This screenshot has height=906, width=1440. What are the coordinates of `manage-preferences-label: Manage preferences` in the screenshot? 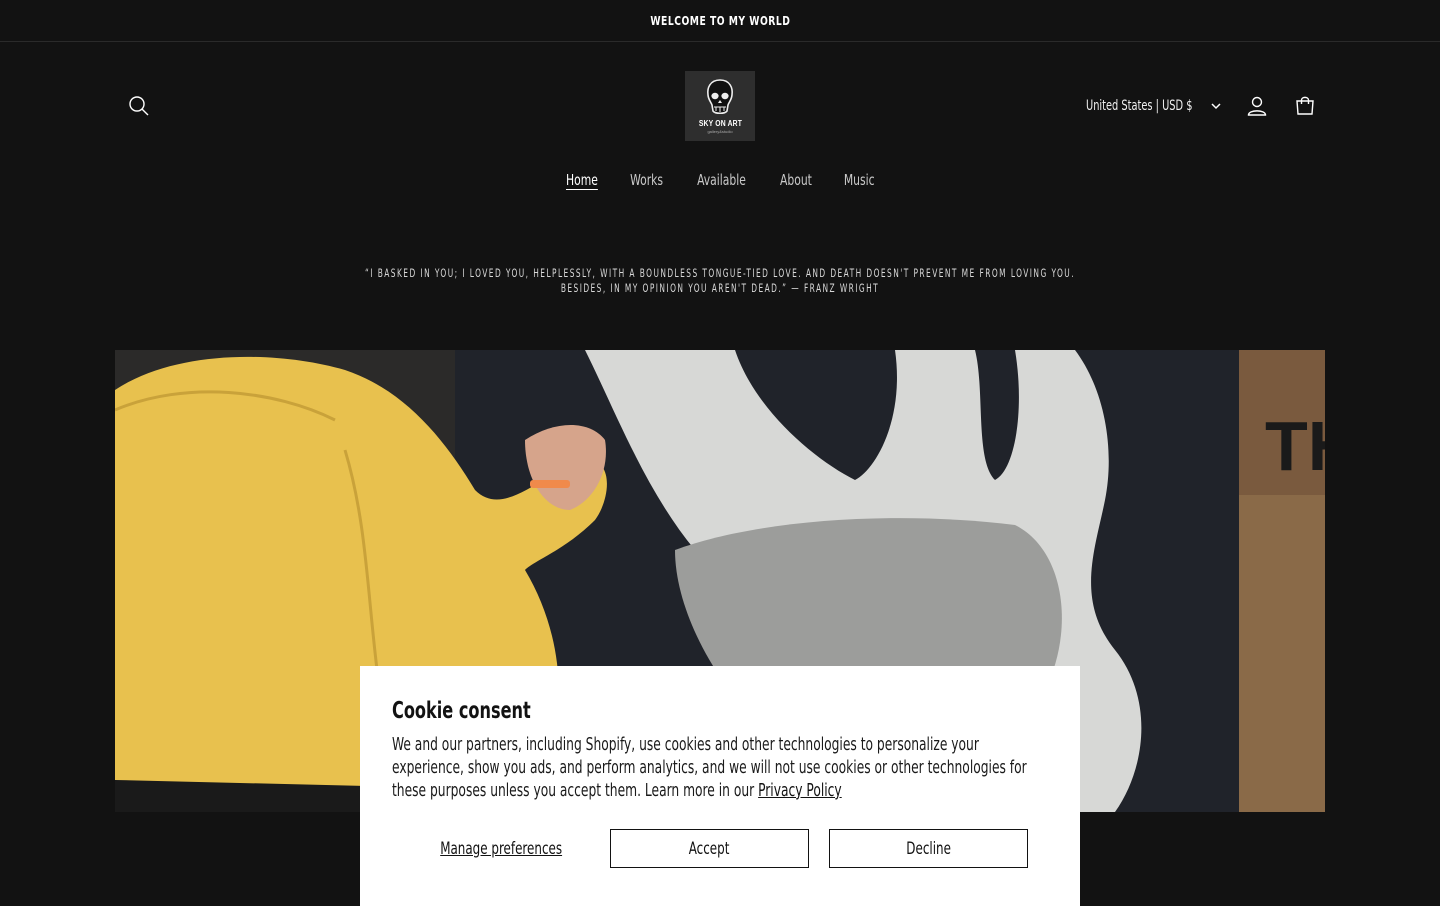 It's located at (501, 848).